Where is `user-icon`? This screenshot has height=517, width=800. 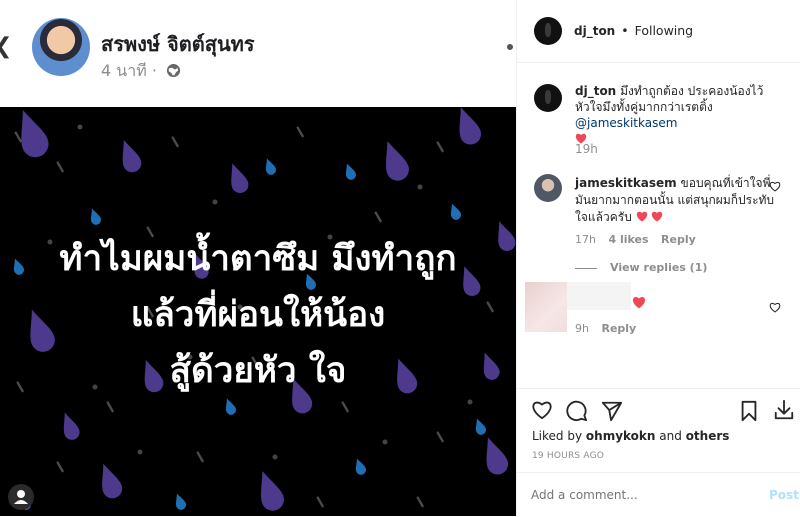
user-icon is located at coordinates (21, 497).